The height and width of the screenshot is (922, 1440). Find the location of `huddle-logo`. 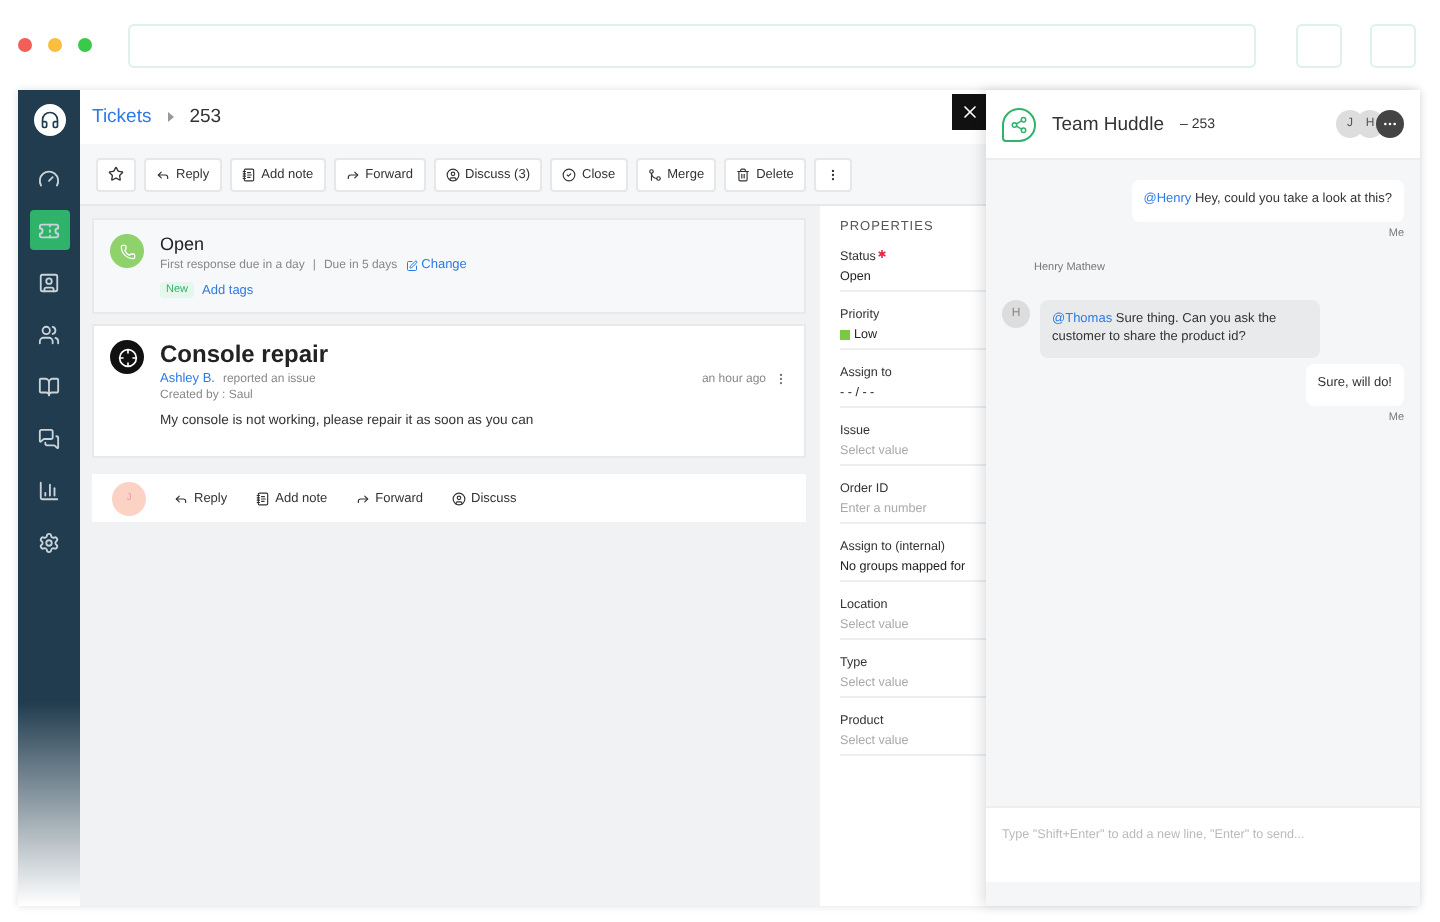

huddle-logo is located at coordinates (1019, 124).